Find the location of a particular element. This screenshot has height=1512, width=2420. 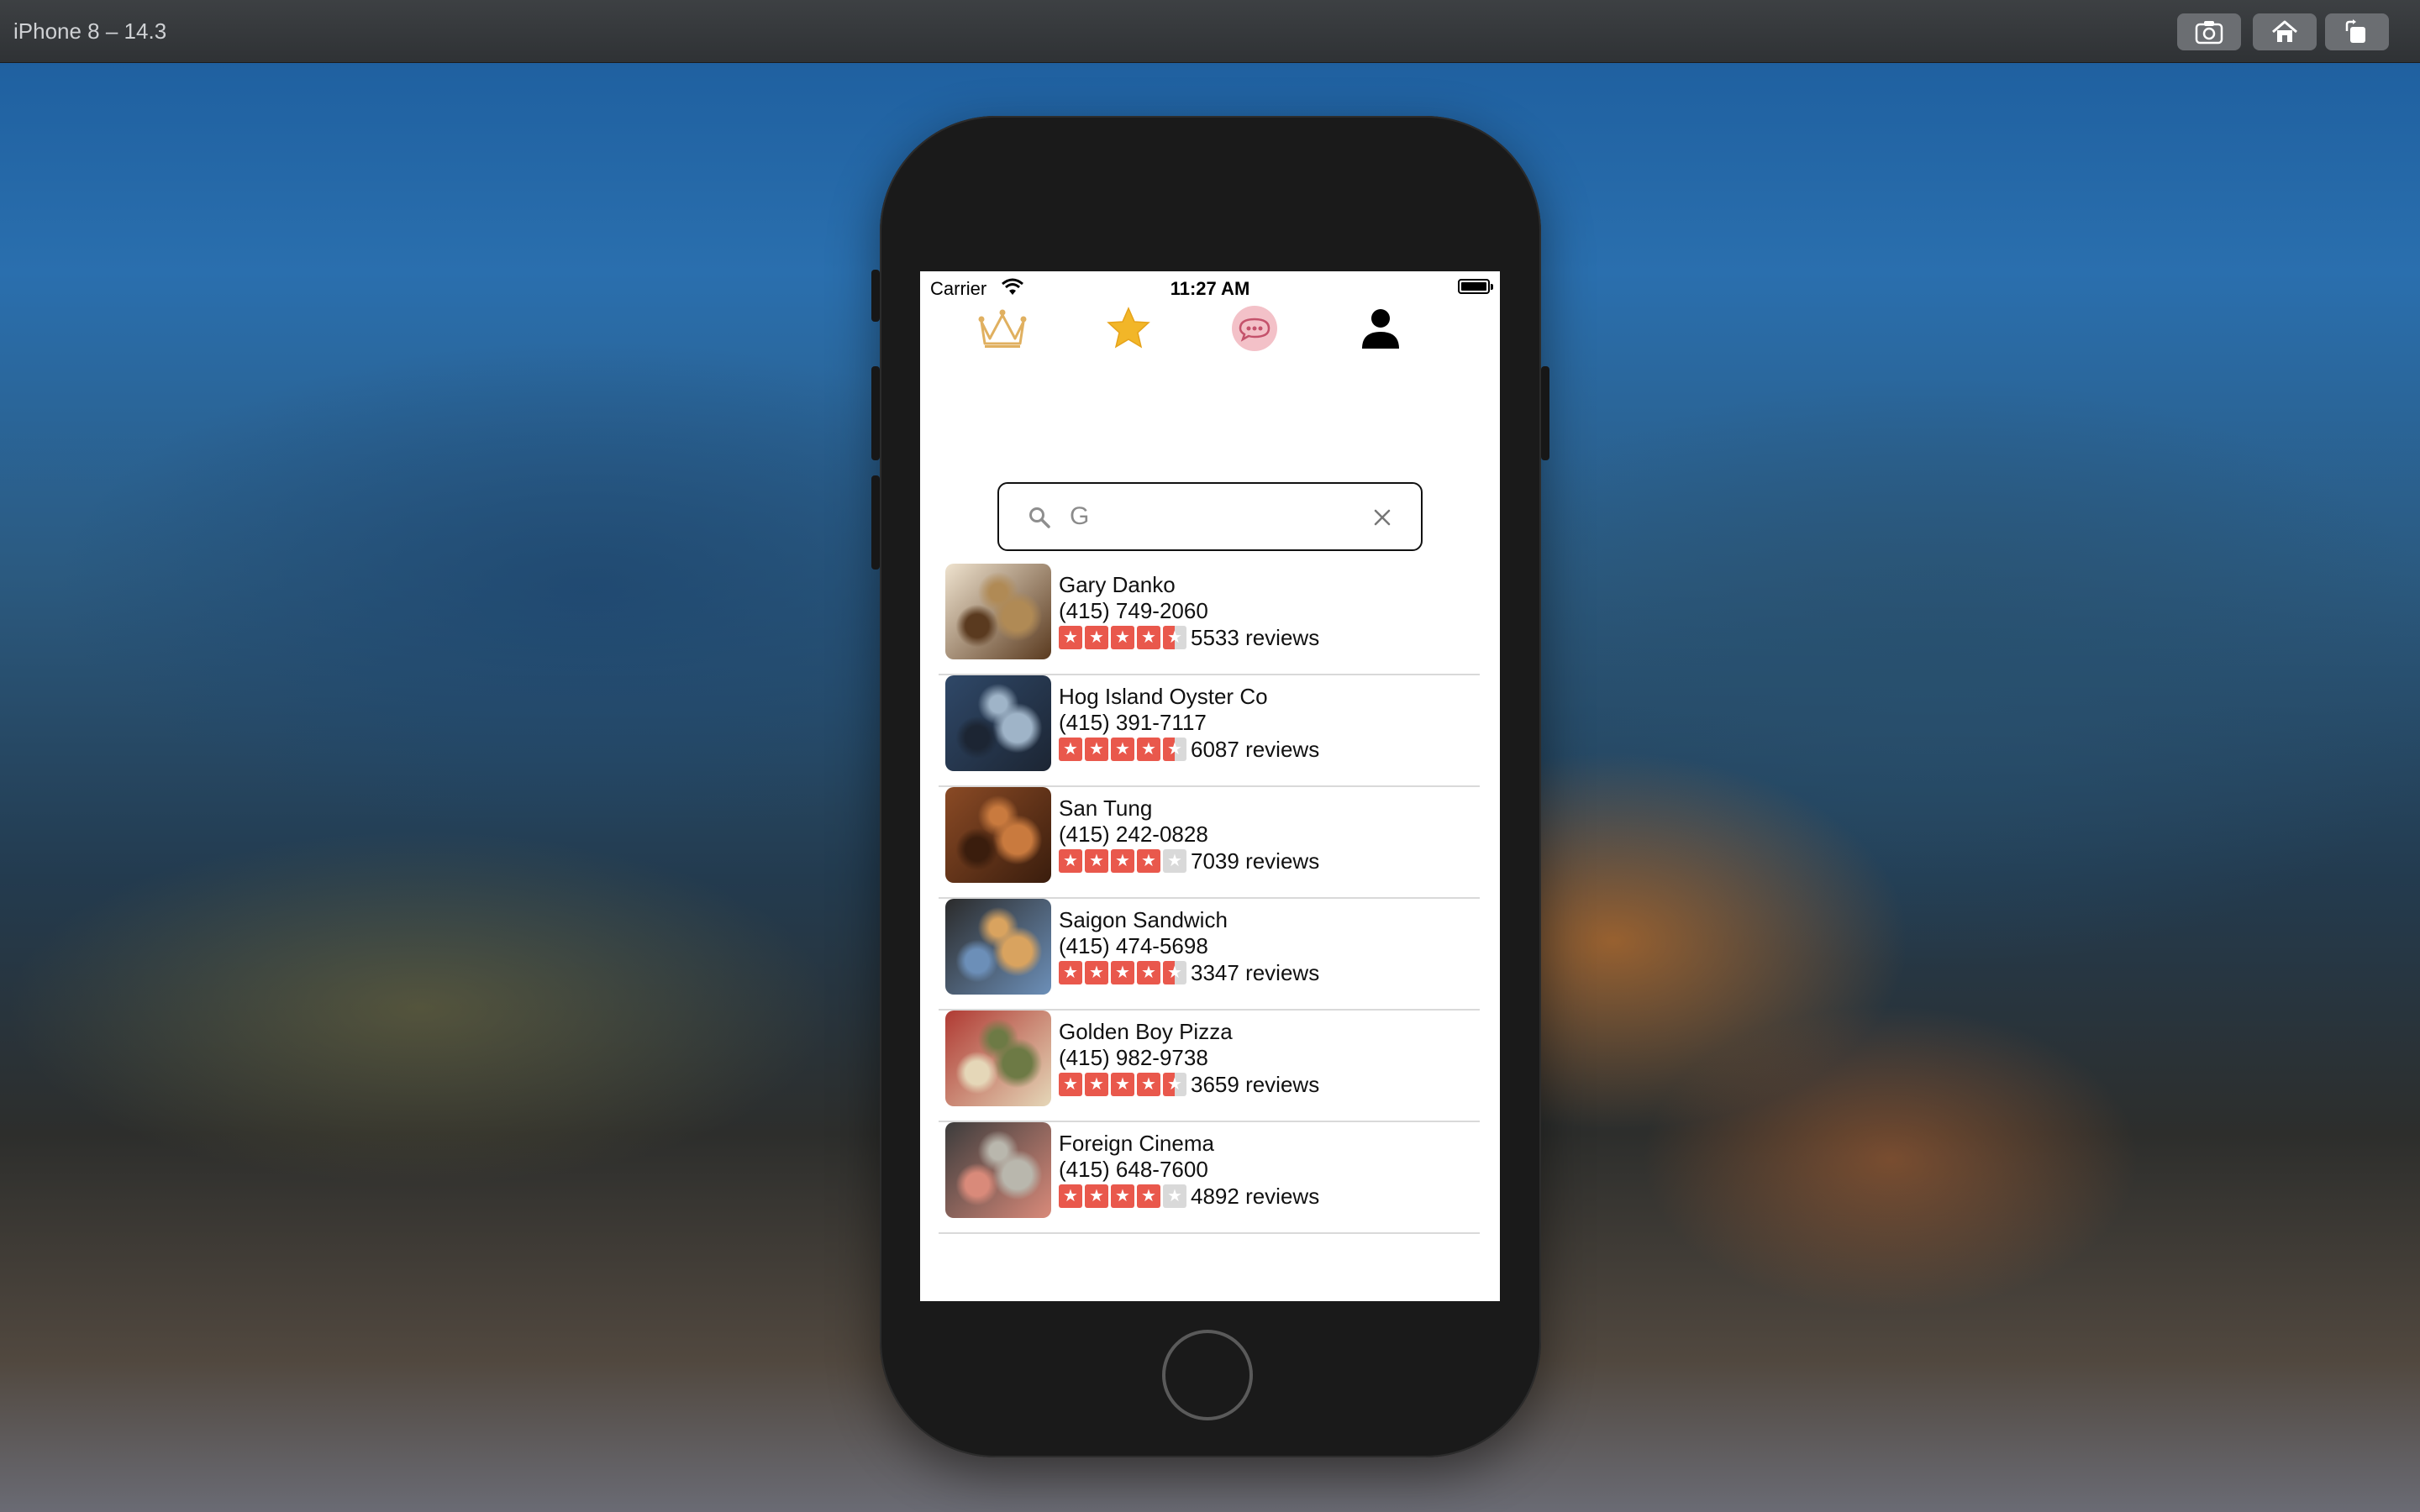

restaurant-phone: (415) 474-5698 is located at coordinates (1134, 945).